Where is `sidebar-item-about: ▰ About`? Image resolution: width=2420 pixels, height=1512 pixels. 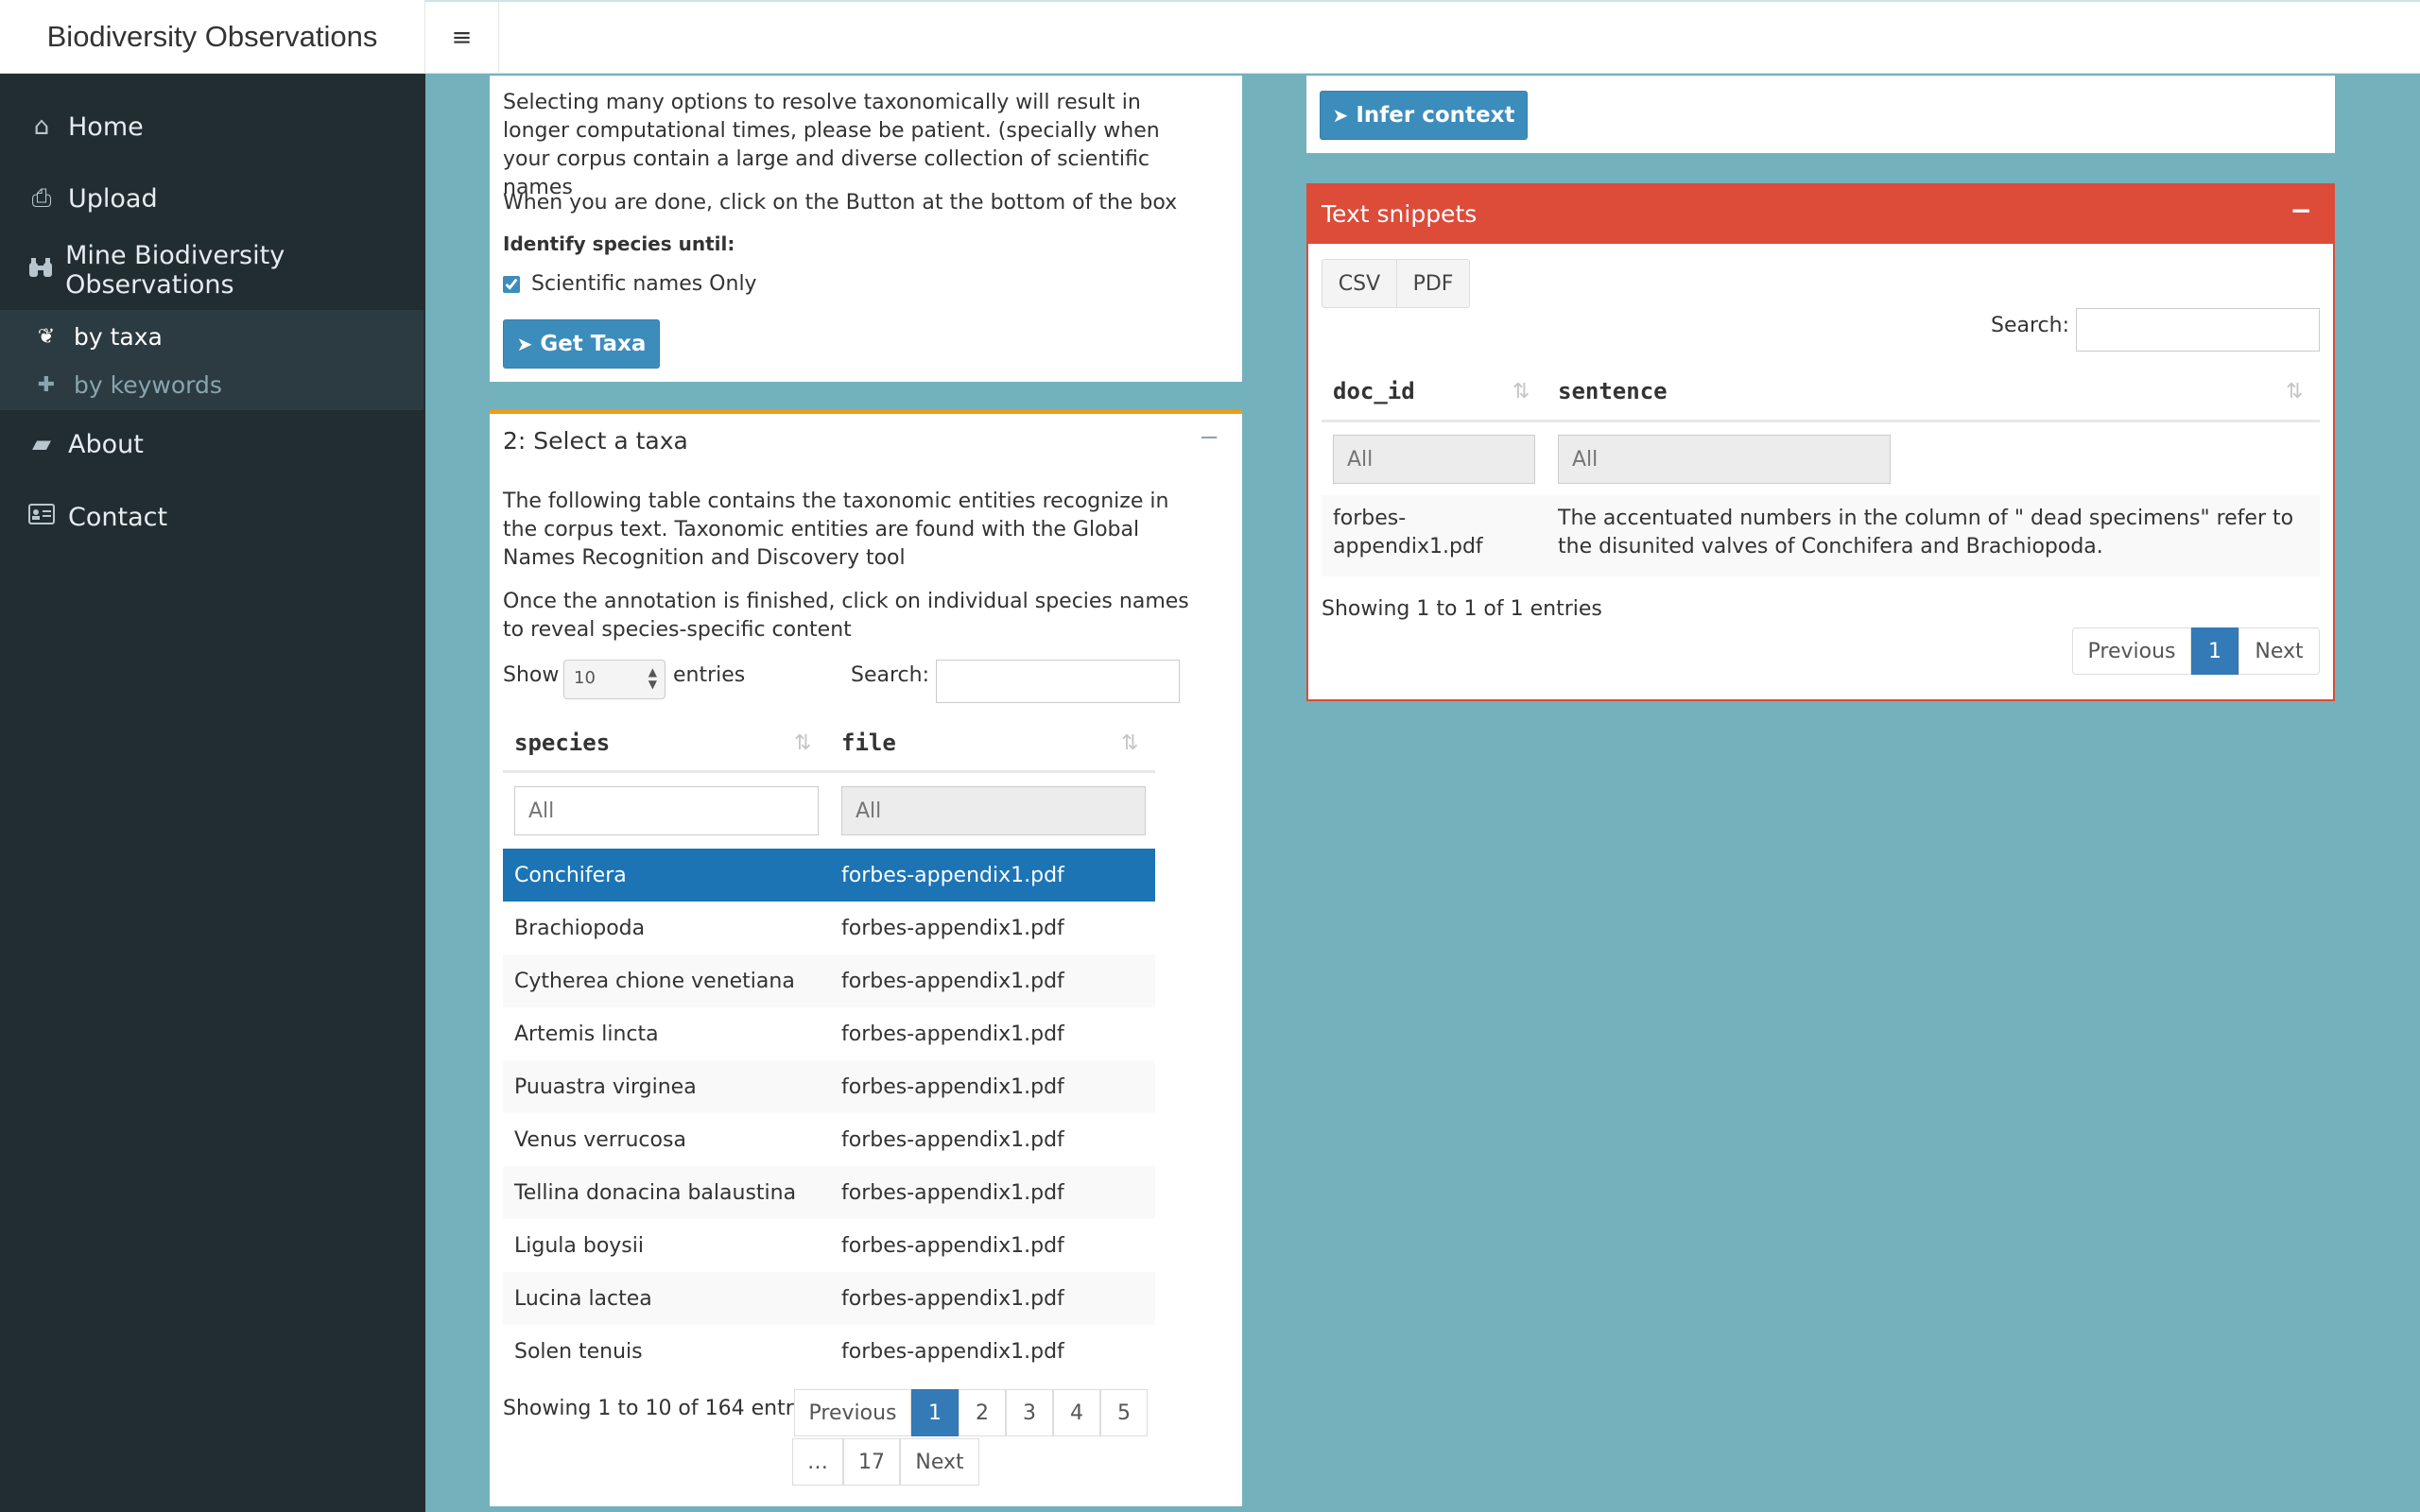
sidebar-item-about: ▰ About is located at coordinates (212, 444).